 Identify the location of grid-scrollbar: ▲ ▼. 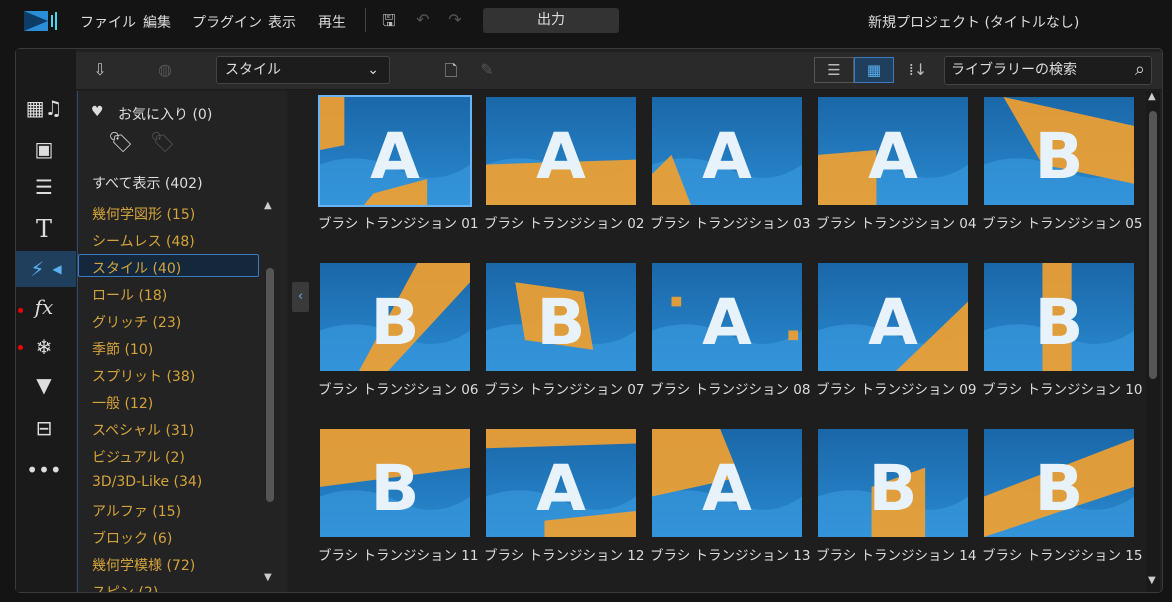
(1153, 341).